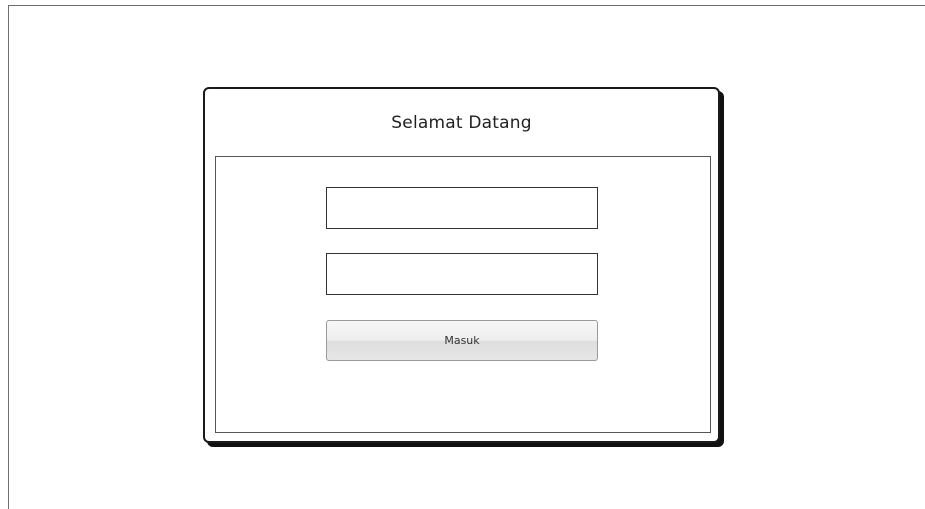 This screenshot has width=925, height=509. Describe the element at coordinates (462, 340) in the screenshot. I see `login-button: Masuk` at that location.